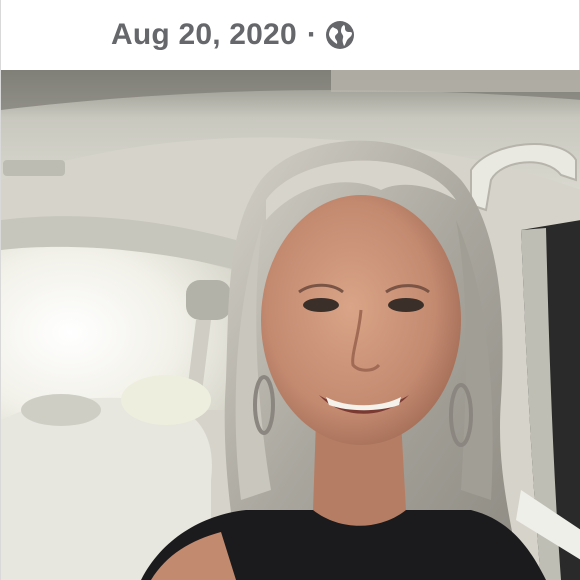 This screenshot has width=580, height=580. I want to click on post-meta: Aug 20, 2020 ·, so click(290, 35).